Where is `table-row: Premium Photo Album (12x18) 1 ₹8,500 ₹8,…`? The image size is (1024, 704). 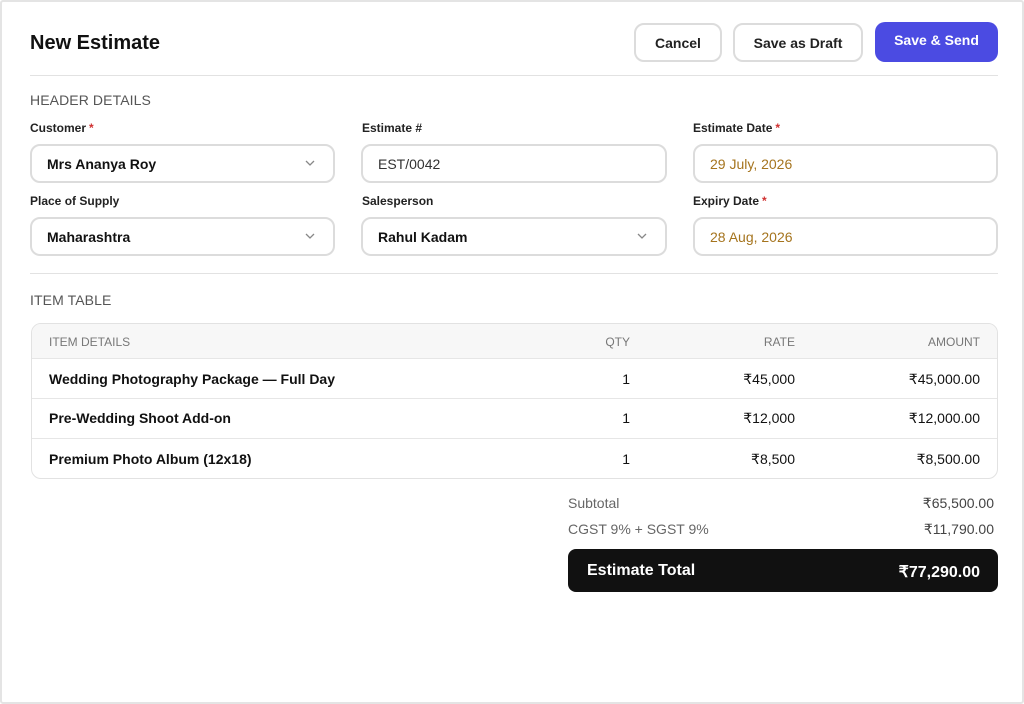
table-row: Premium Photo Album (12x18) 1 ₹8,500 ₹8,… is located at coordinates (514, 458).